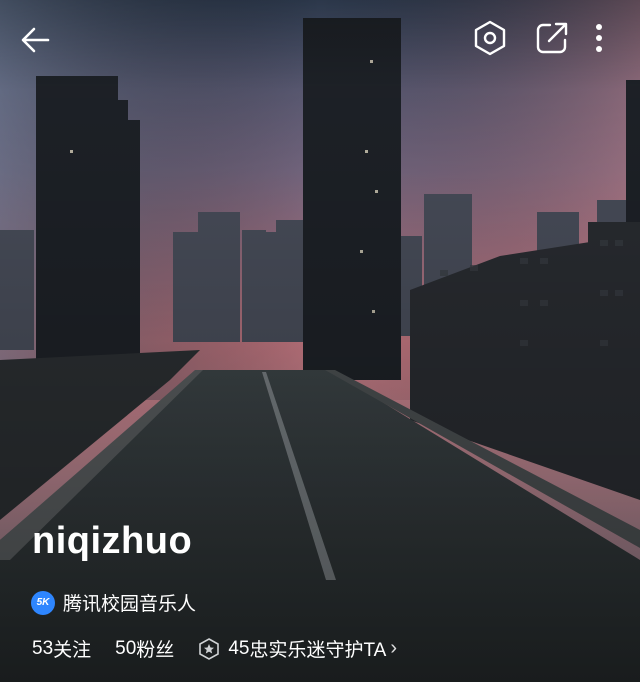 The width and height of the screenshot is (640, 682). What do you see at coordinates (393, 648) in the screenshot?
I see `chevron-right-icon: ›` at bounding box center [393, 648].